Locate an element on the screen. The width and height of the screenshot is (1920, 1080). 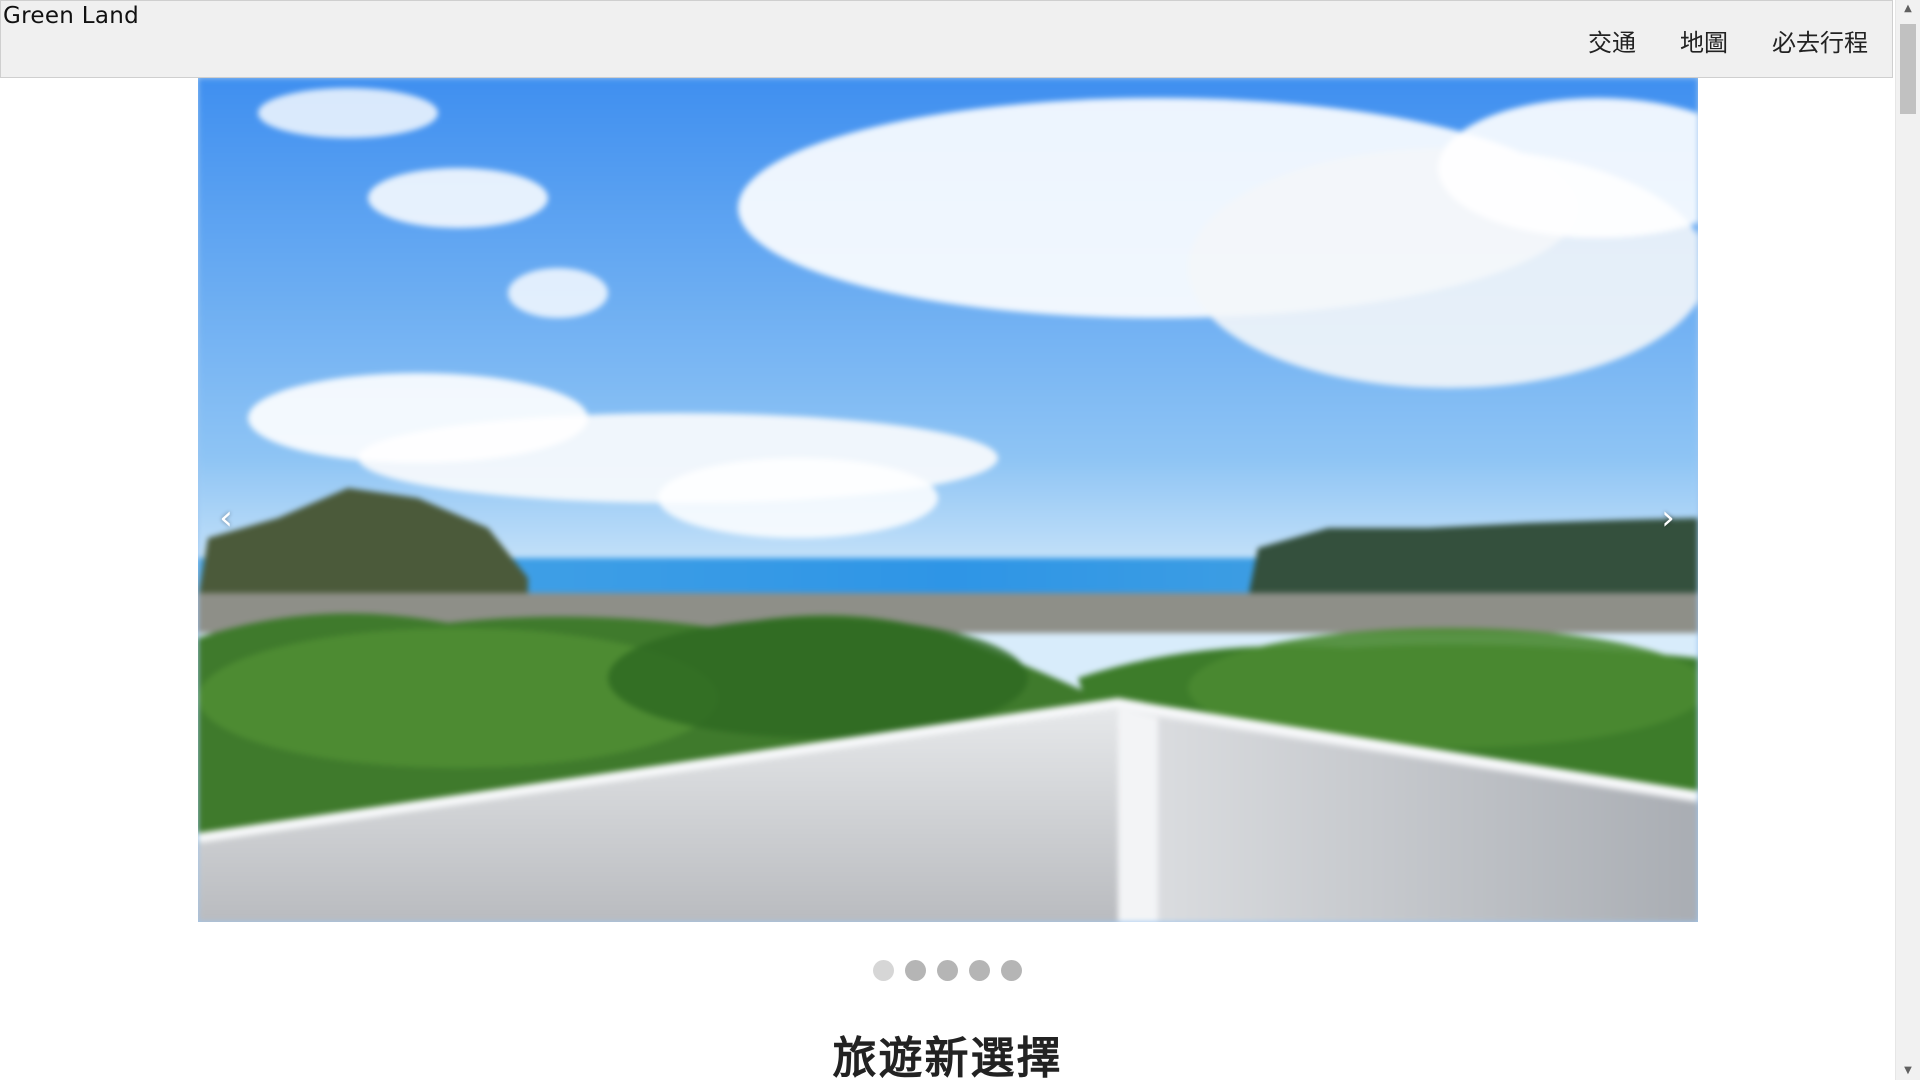
nav-link-map: 地圖 is located at coordinates (1704, 40).